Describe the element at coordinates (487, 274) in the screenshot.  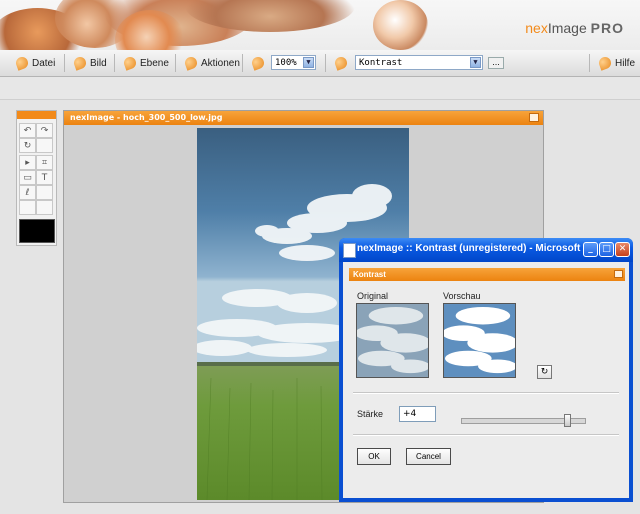
I see `contrast-panel-title: Kontrast` at that location.